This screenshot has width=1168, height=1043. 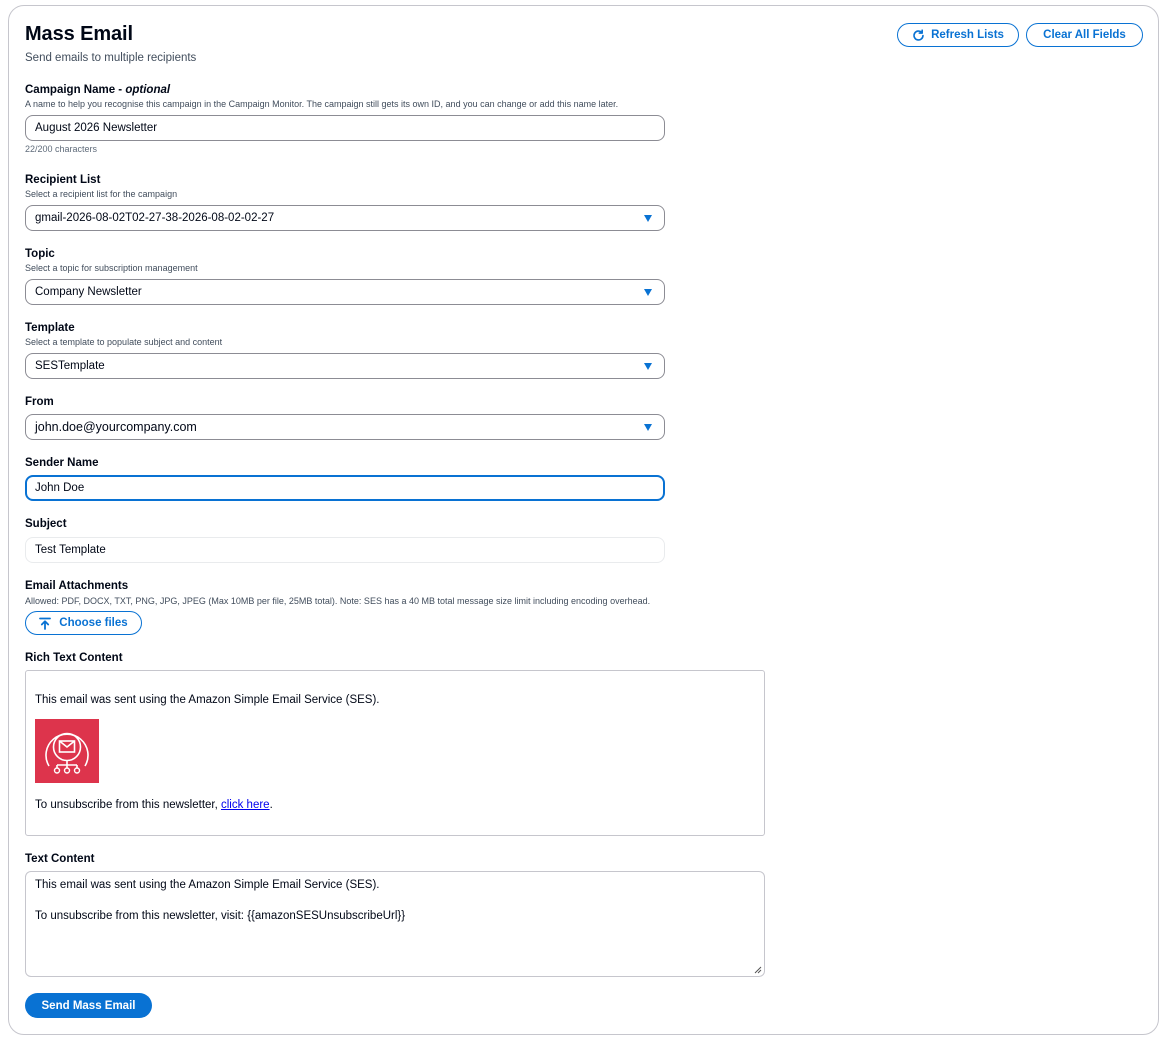 I want to click on from-label: From, so click(x=39, y=402).